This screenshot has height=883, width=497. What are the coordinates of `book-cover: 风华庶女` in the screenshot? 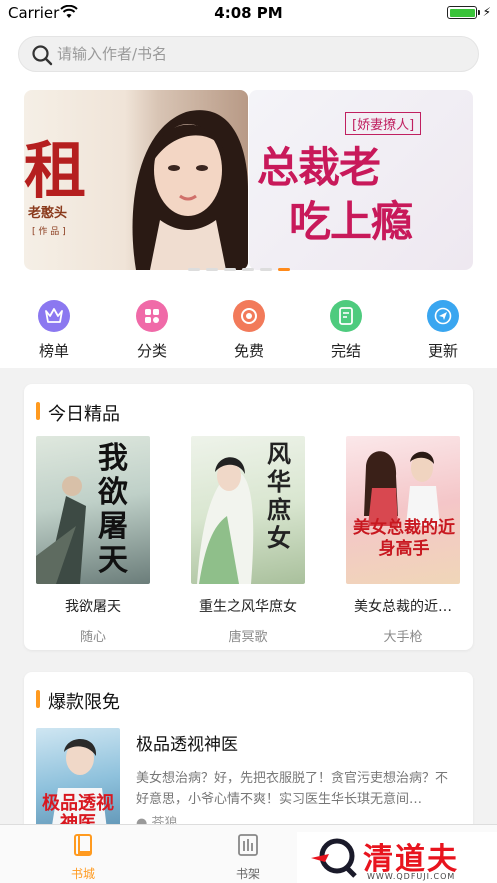 It's located at (248, 510).